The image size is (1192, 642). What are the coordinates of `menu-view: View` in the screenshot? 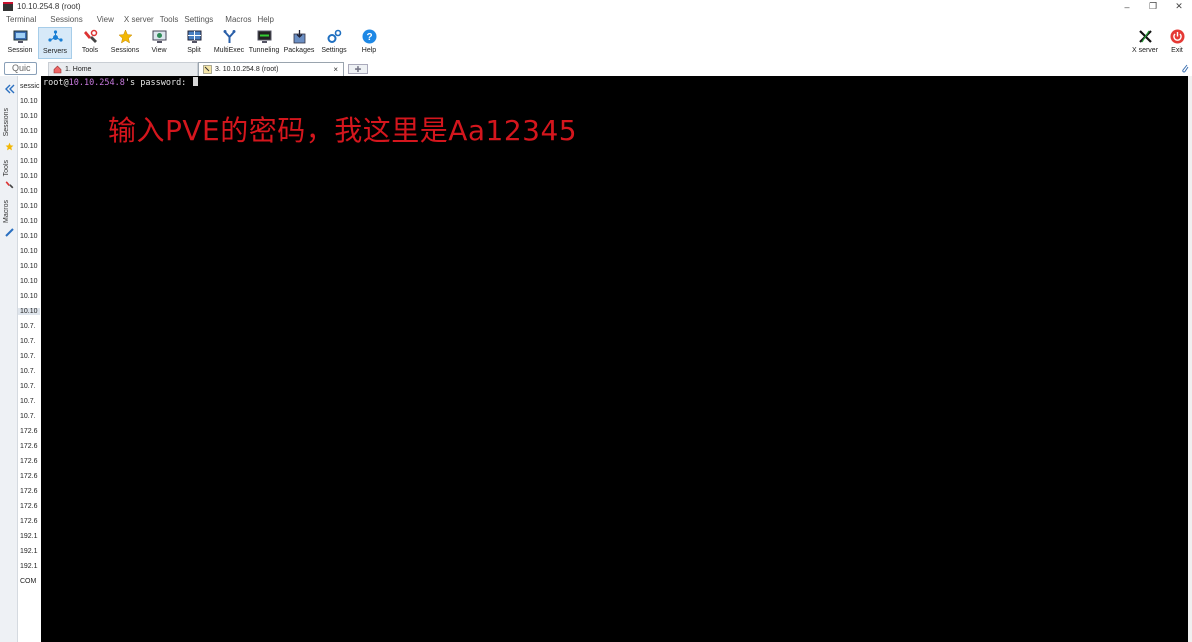 It's located at (104, 19).